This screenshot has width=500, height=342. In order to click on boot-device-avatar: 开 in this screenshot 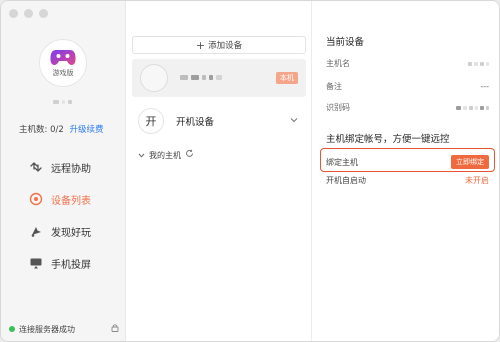, I will do `click(151, 121)`.